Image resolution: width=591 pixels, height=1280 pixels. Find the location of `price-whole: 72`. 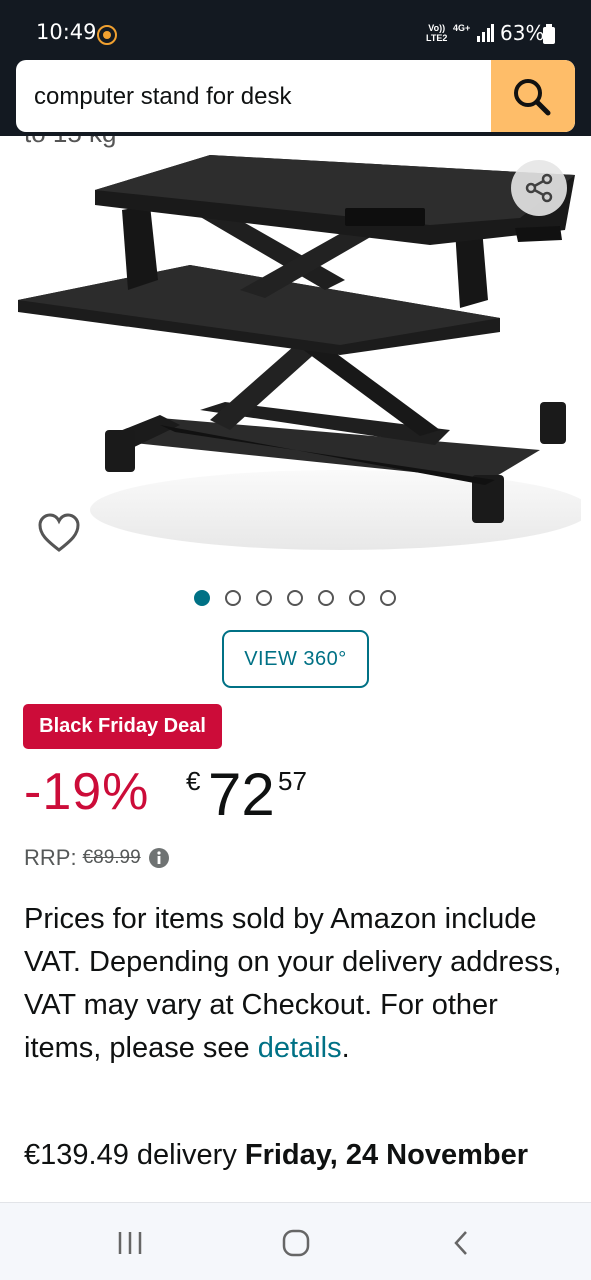

price-whole: 72 is located at coordinates (241, 794).